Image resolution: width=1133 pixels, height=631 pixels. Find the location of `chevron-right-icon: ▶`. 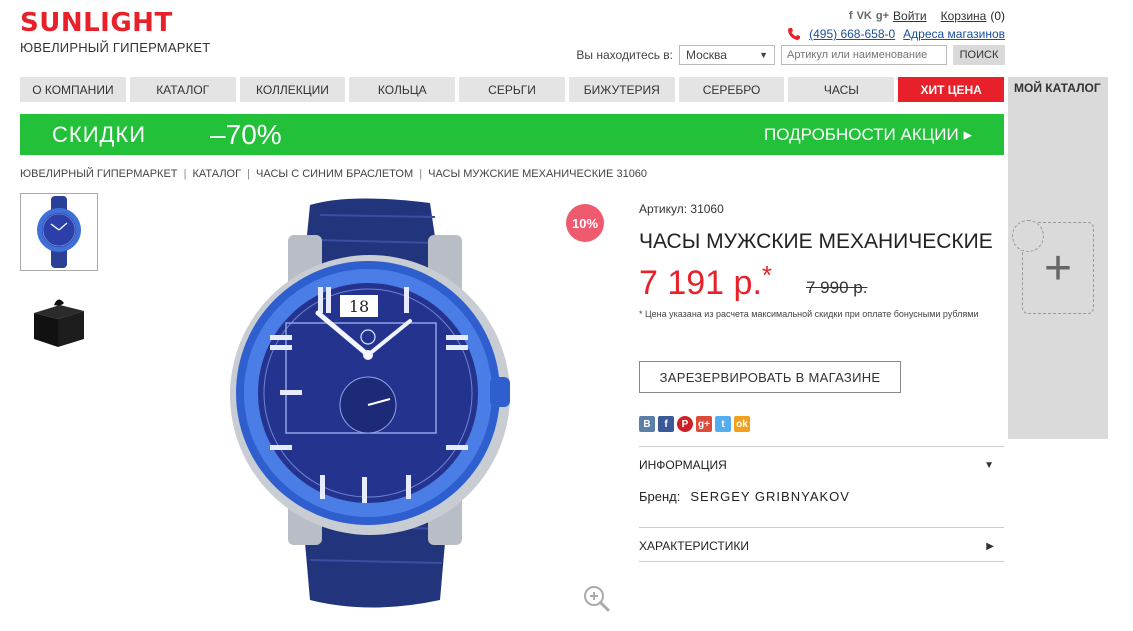

chevron-right-icon: ▶ is located at coordinates (990, 546).